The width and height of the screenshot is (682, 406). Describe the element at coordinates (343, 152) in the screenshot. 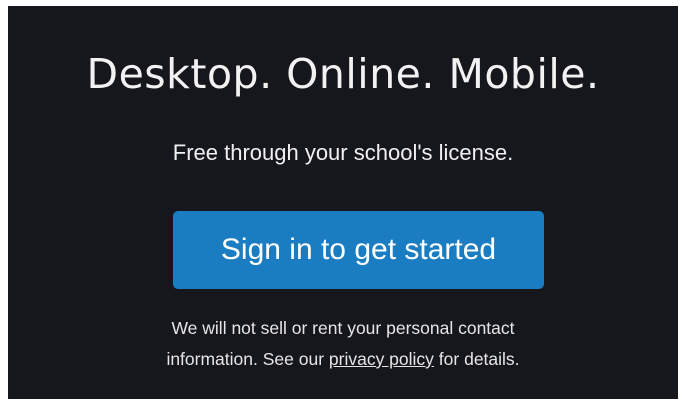

I see `subheadline: Free through your school's license.` at that location.